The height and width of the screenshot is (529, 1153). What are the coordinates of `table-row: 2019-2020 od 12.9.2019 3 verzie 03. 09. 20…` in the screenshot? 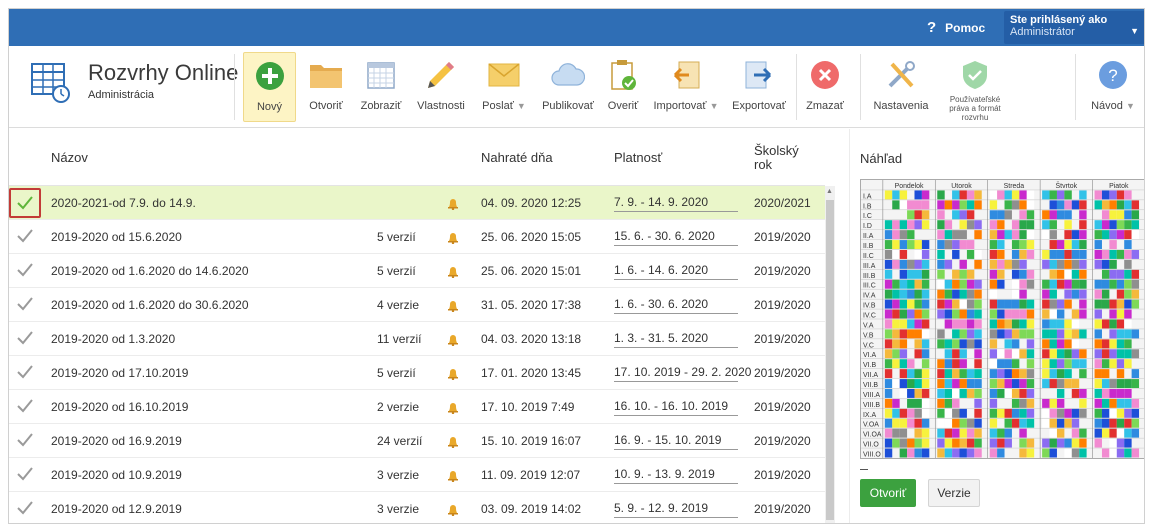 It's located at (417, 507).